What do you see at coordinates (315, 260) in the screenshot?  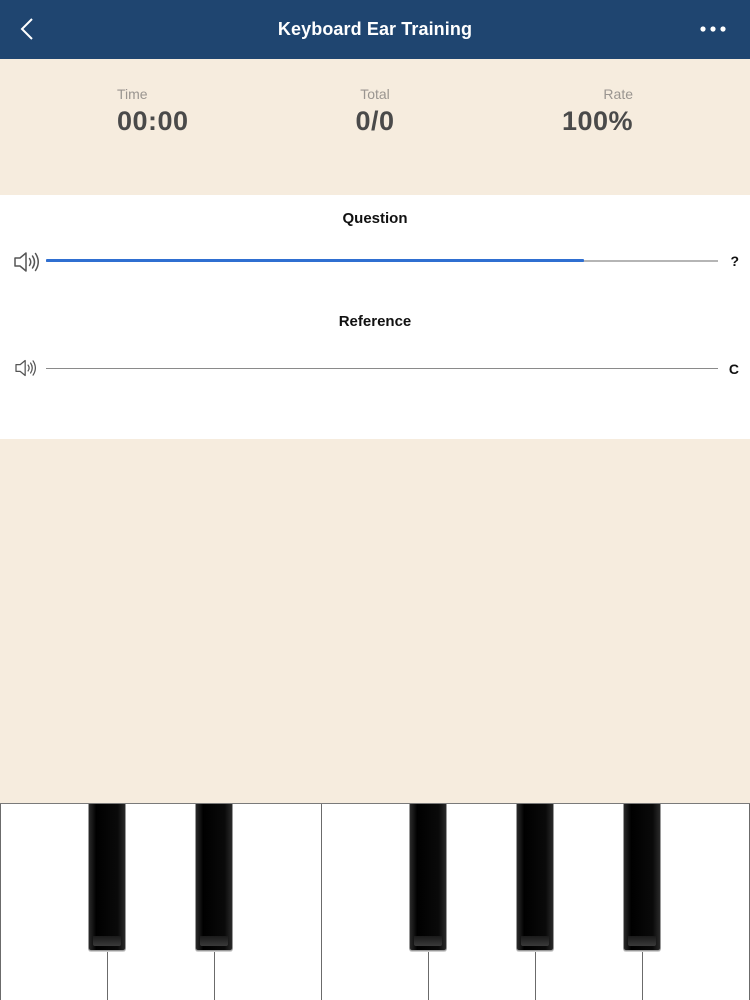 I see `question-progress-fill` at bounding box center [315, 260].